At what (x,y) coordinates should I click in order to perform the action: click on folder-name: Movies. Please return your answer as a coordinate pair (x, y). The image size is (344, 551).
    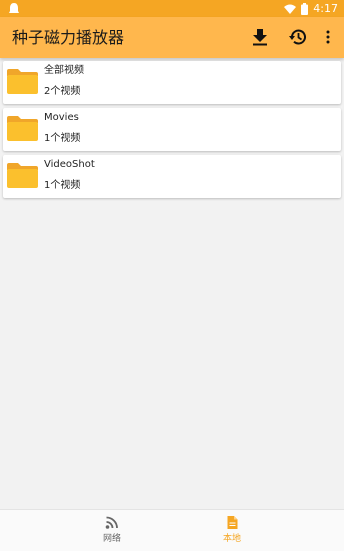
    Looking at the image, I should click on (61, 117).